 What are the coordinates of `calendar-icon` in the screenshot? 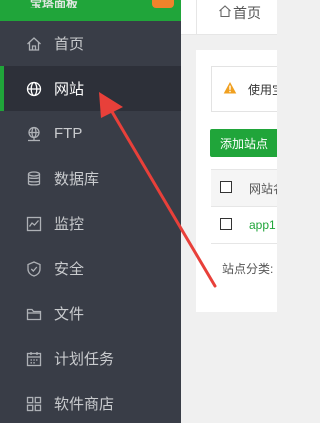 It's located at (34, 359).